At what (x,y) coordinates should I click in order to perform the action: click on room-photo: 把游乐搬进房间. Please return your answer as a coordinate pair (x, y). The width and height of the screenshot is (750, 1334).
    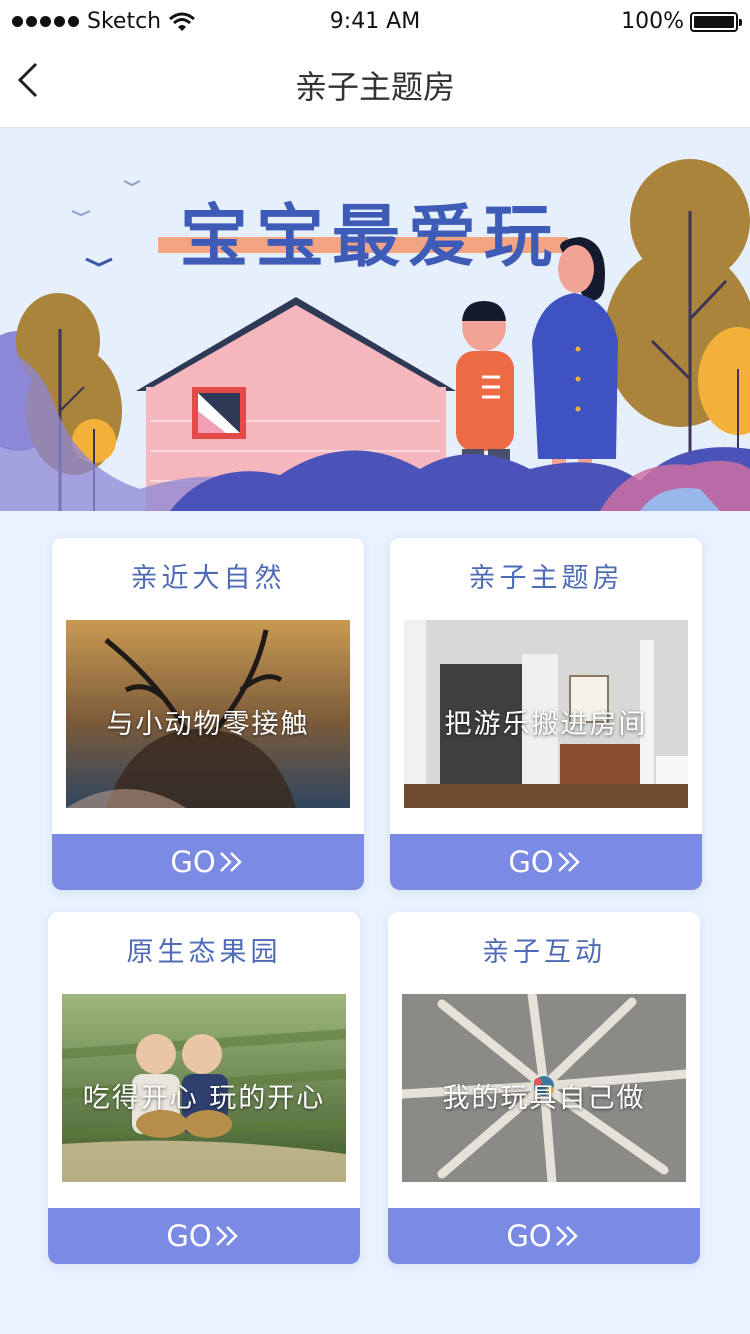
    Looking at the image, I should click on (546, 714).